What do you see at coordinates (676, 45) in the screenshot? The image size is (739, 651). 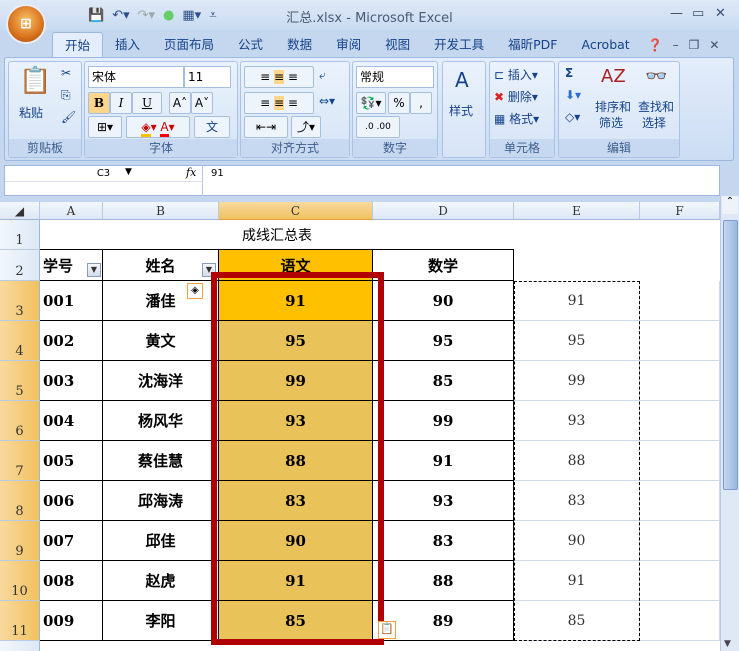 I see `ribbon-minimize-icon: –` at bounding box center [676, 45].